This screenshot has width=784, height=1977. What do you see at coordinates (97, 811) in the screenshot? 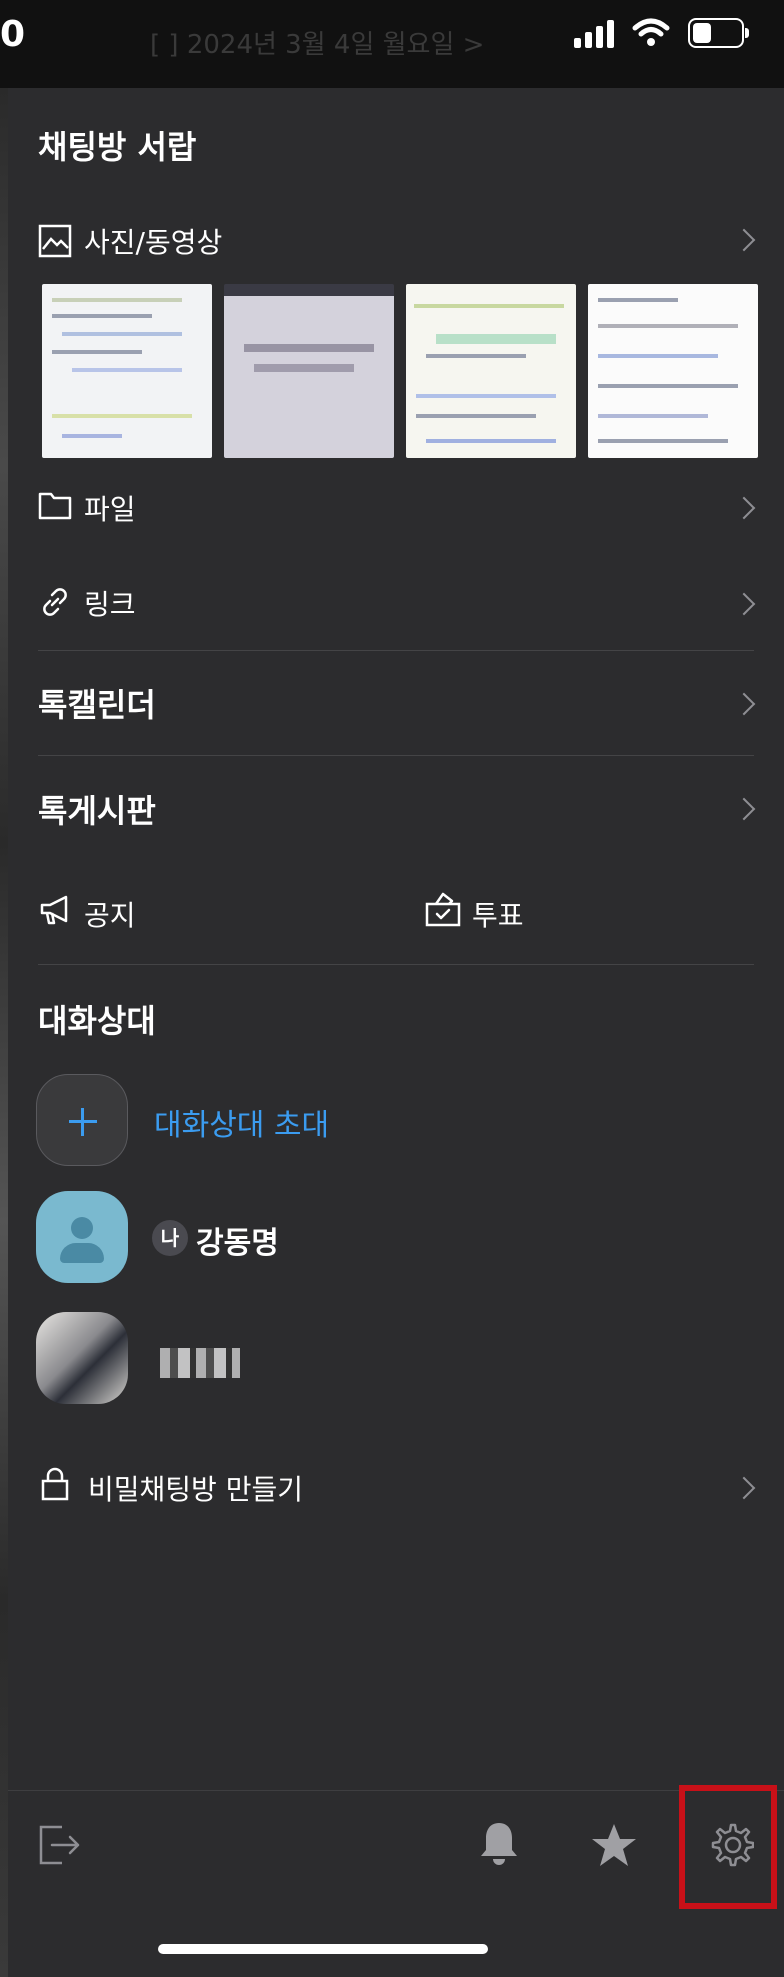
I see `talk-board-label: 톡게시판` at bounding box center [97, 811].